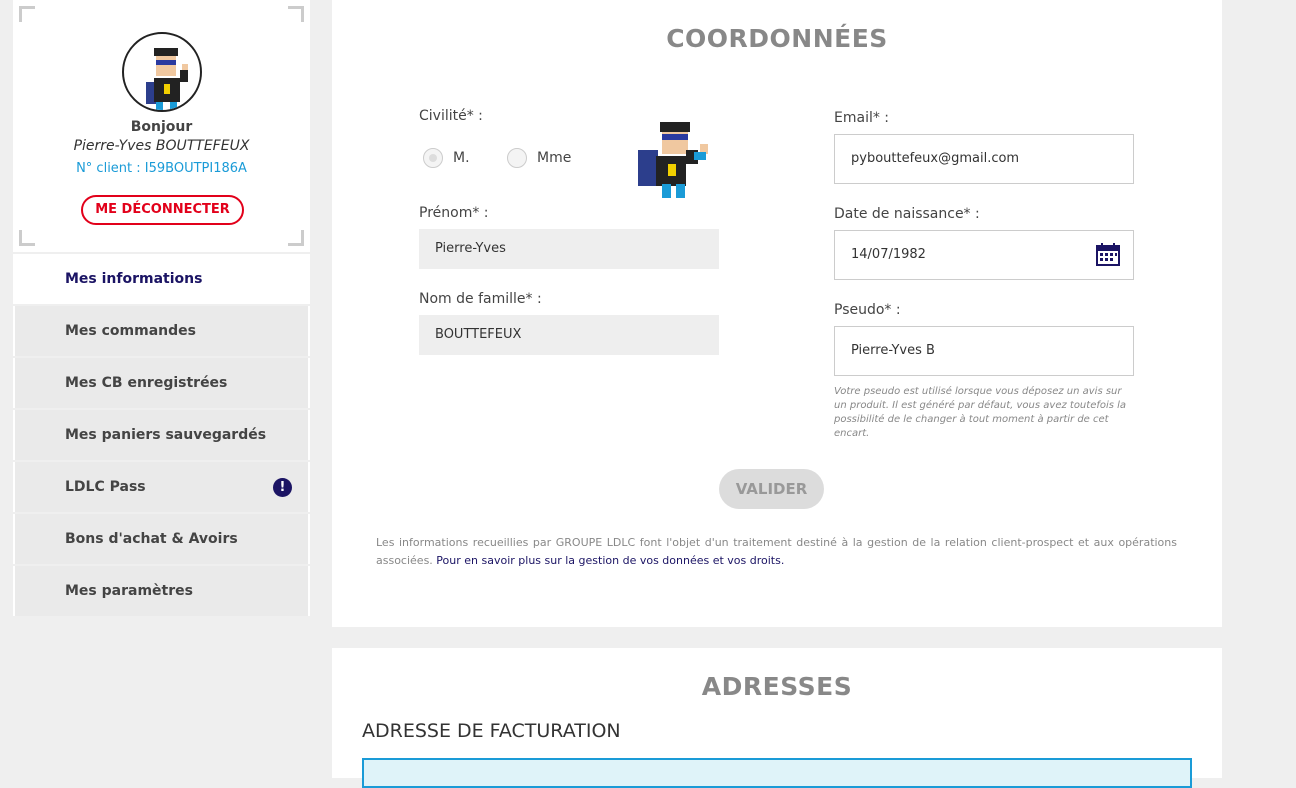 Image resolution: width=1296 pixels, height=788 pixels. I want to click on menu-item-mes-parametres: Mes paramètres, so click(161, 591).